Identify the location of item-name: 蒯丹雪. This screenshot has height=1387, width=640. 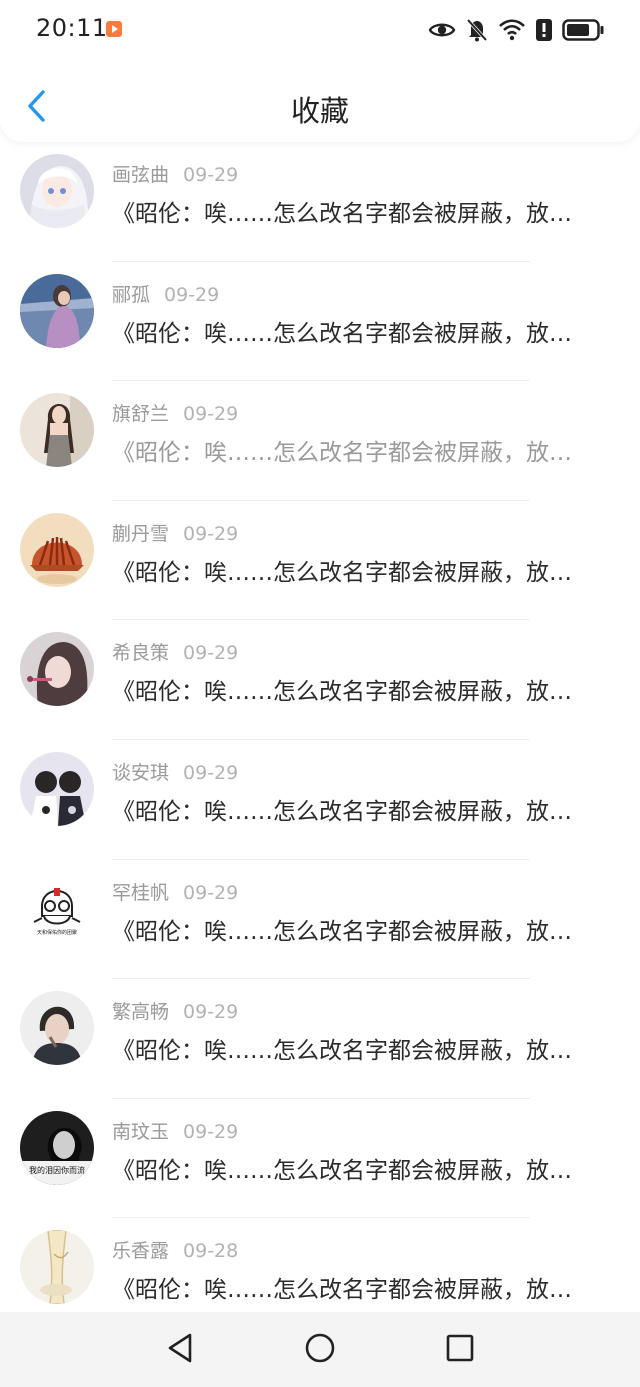
(141, 533).